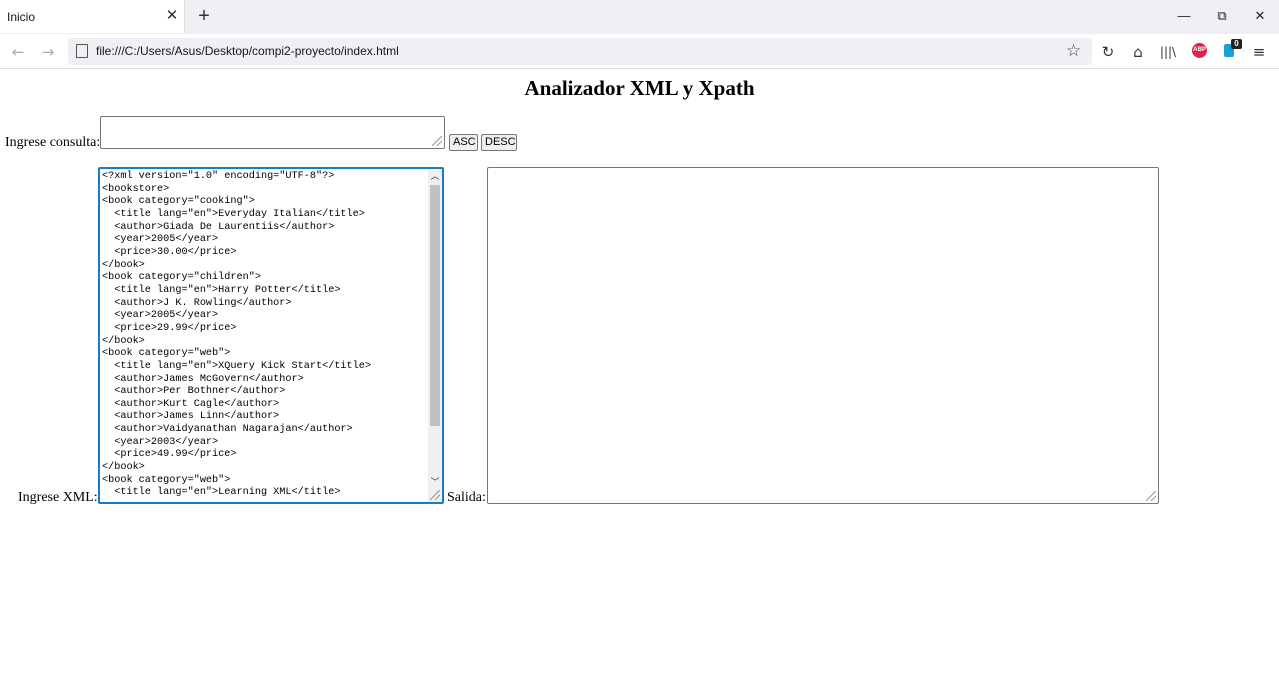 The width and height of the screenshot is (1279, 683). I want to click on scroll-up-icon: ︿, so click(435, 177).